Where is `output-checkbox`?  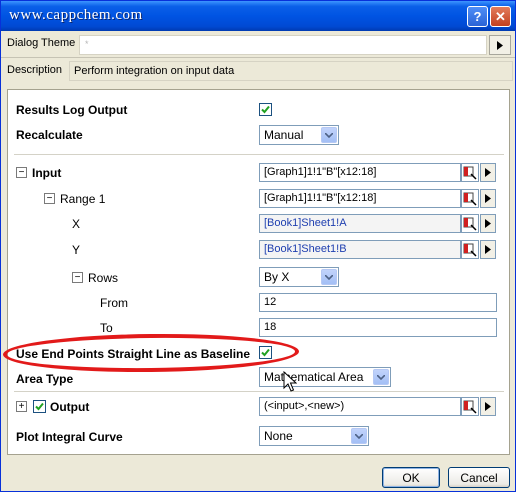
output-checkbox is located at coordinates (39, 406).